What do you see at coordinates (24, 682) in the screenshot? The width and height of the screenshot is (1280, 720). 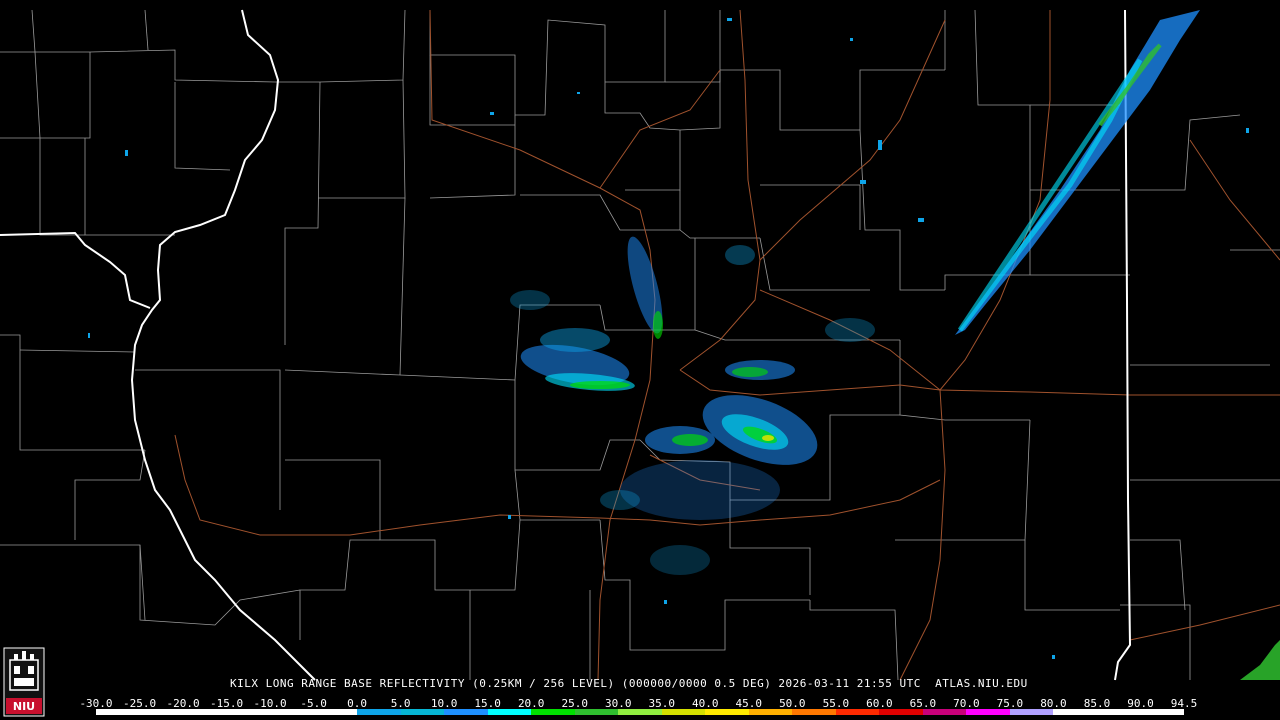 I see `niu-logo: NIU` at bounding box center [24, 682].